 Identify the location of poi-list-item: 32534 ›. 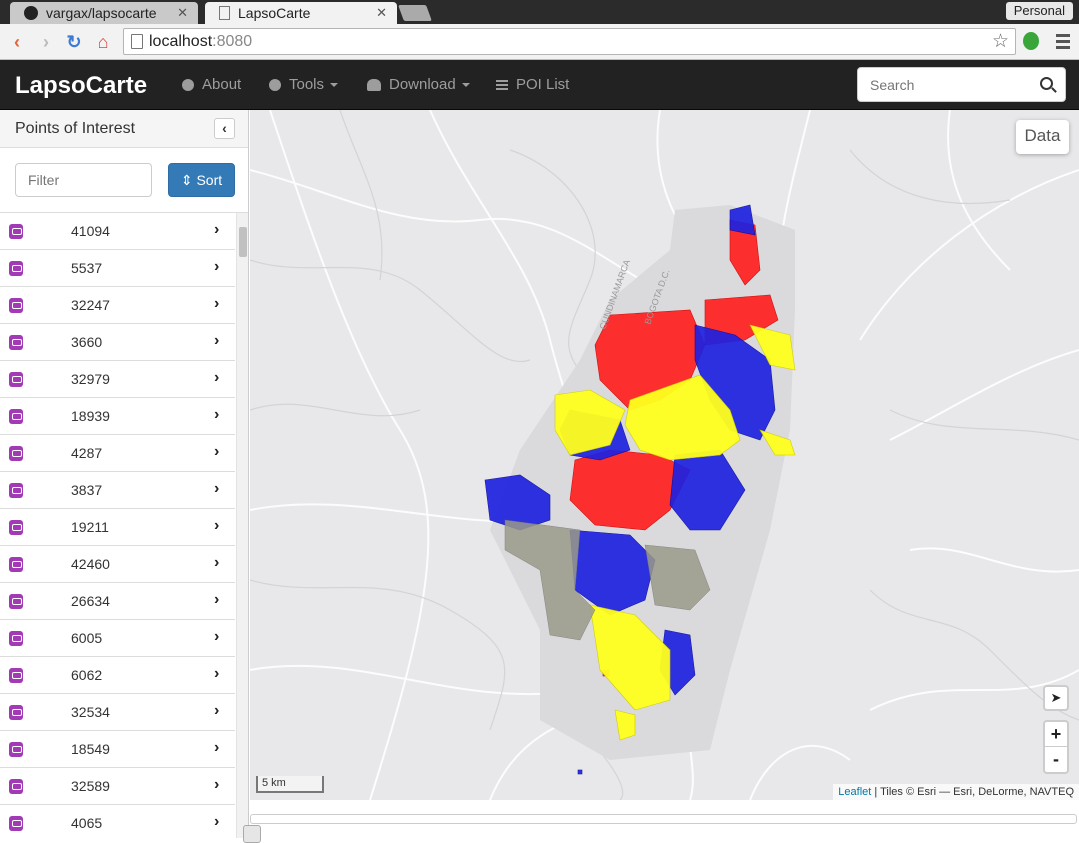
(117, 712).